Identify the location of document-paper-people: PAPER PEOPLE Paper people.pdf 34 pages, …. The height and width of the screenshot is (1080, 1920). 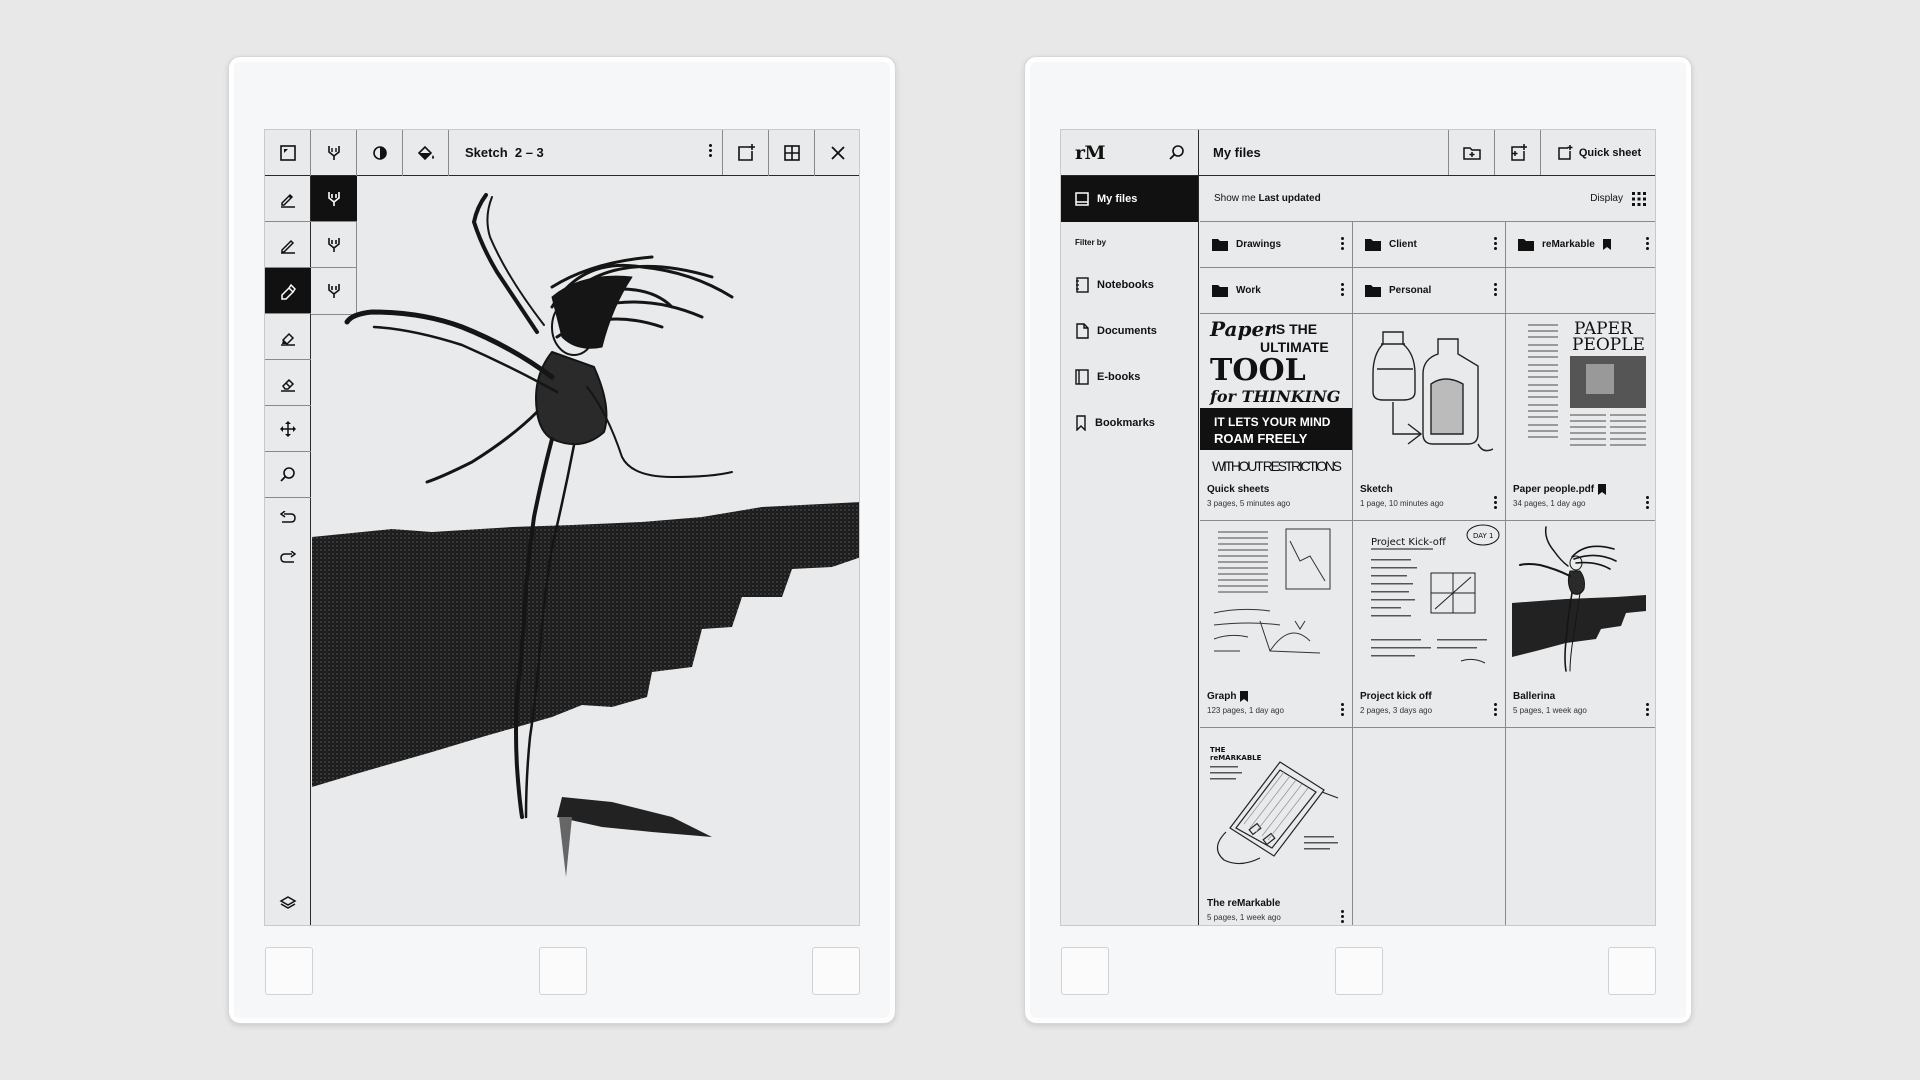
(1580, 417).